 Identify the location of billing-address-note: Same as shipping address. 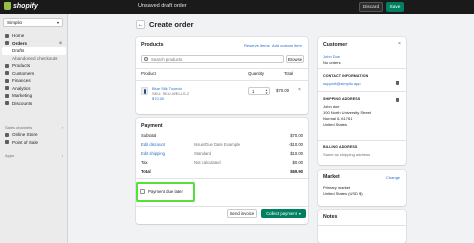
(347, 154).